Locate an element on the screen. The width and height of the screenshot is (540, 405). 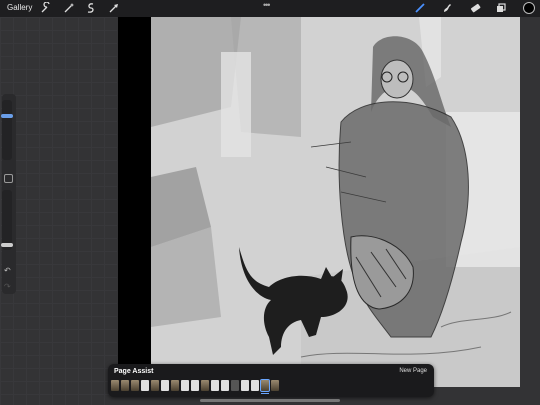
page-thumbnails is located at coordinates (195, 386).